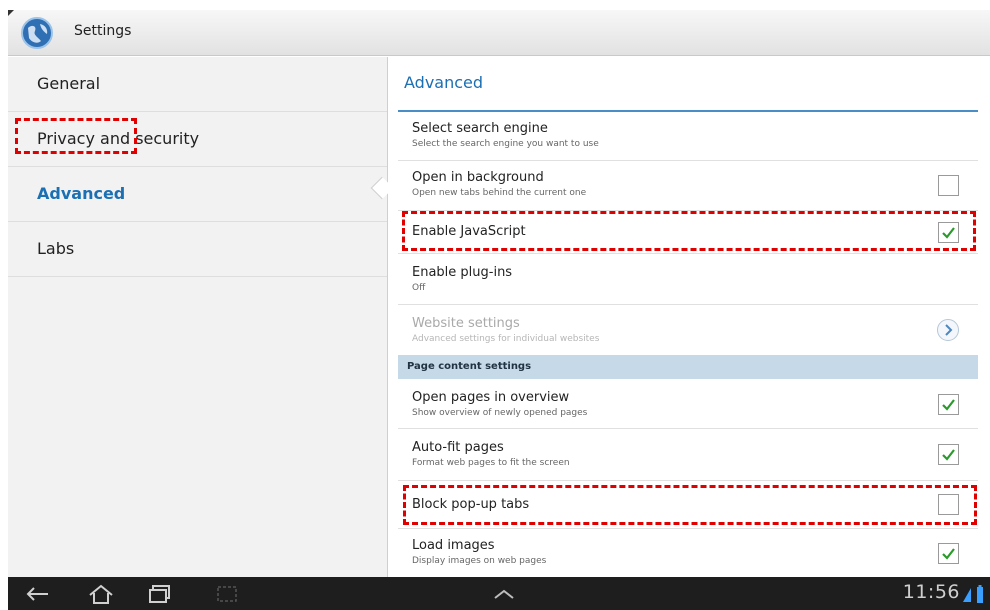 The width and height of the screenshot is (990, 610). Describe the element at coordinates (504, 594) in the screenshot. I see `chevron-up-icon` at that location.